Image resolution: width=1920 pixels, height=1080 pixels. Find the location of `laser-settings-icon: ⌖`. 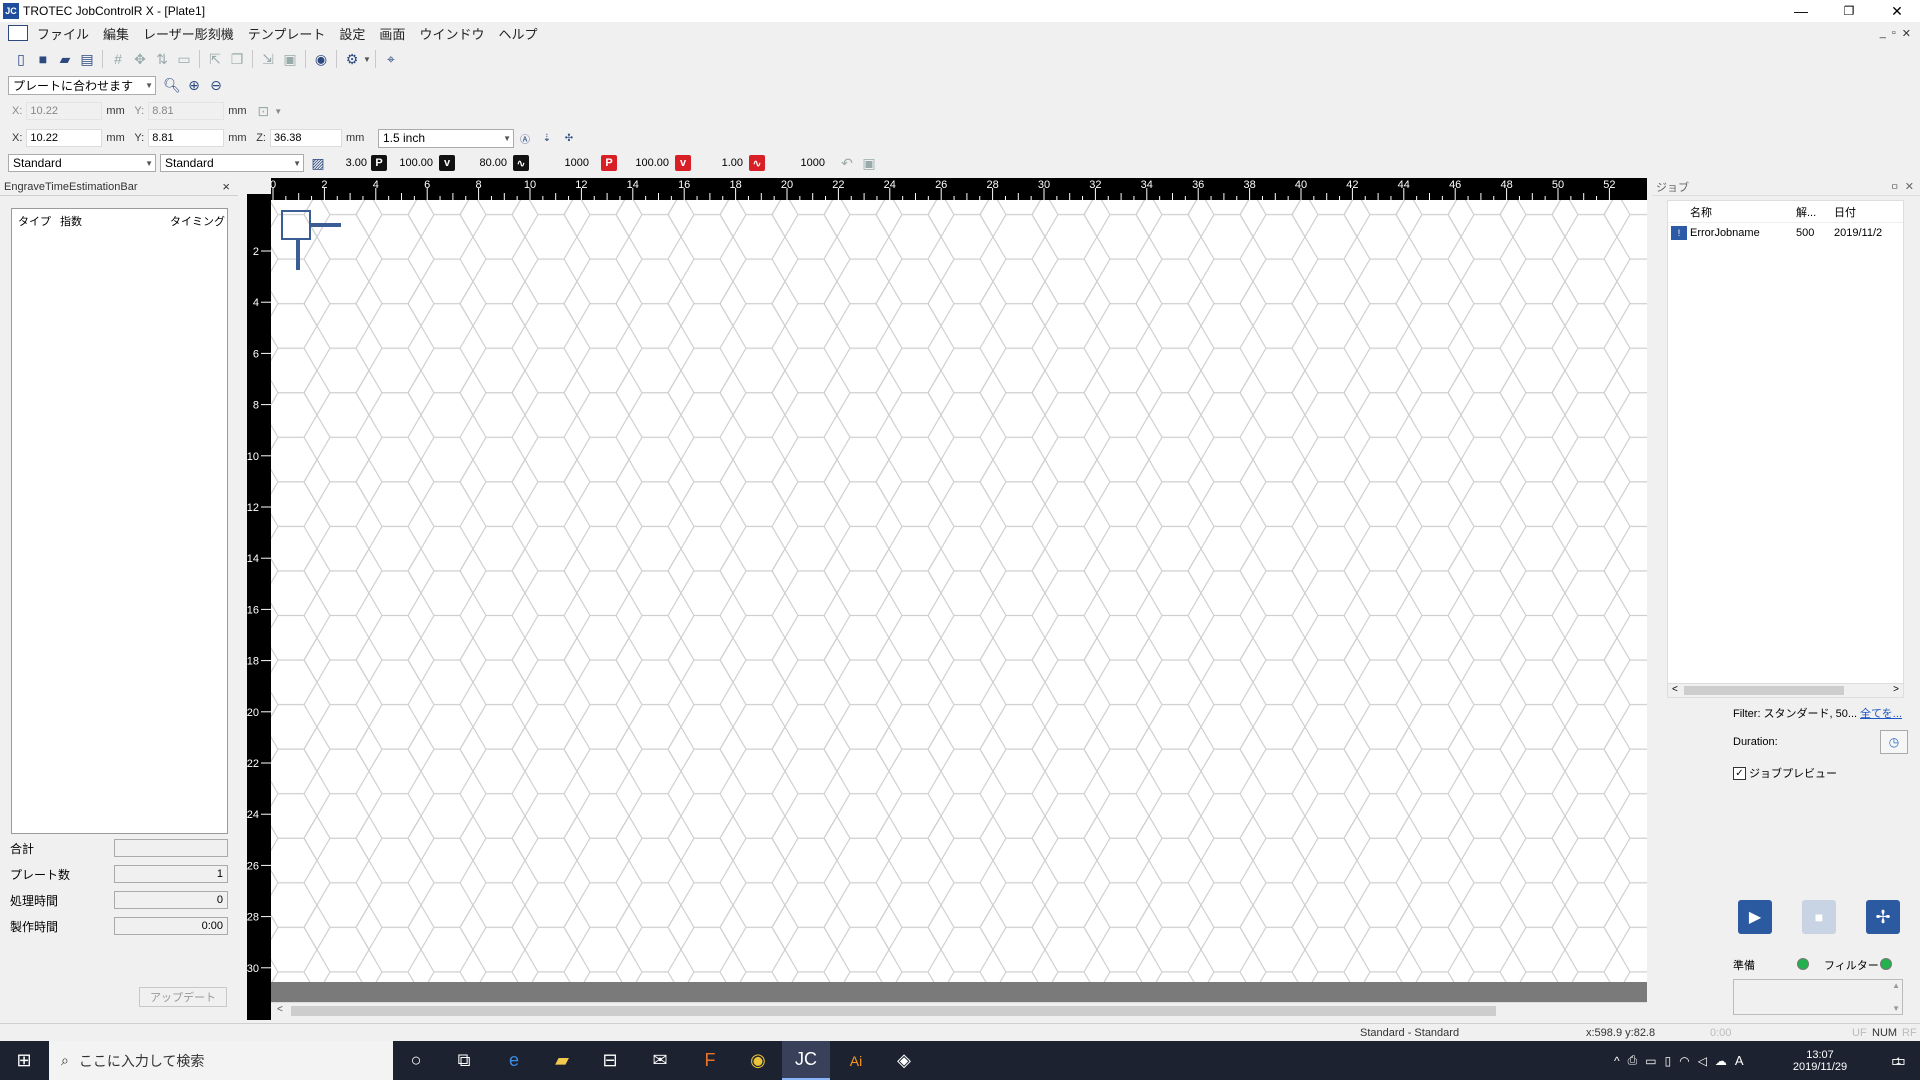

laser-settings-icon: ⌖ is located at coordinates (391, 59).